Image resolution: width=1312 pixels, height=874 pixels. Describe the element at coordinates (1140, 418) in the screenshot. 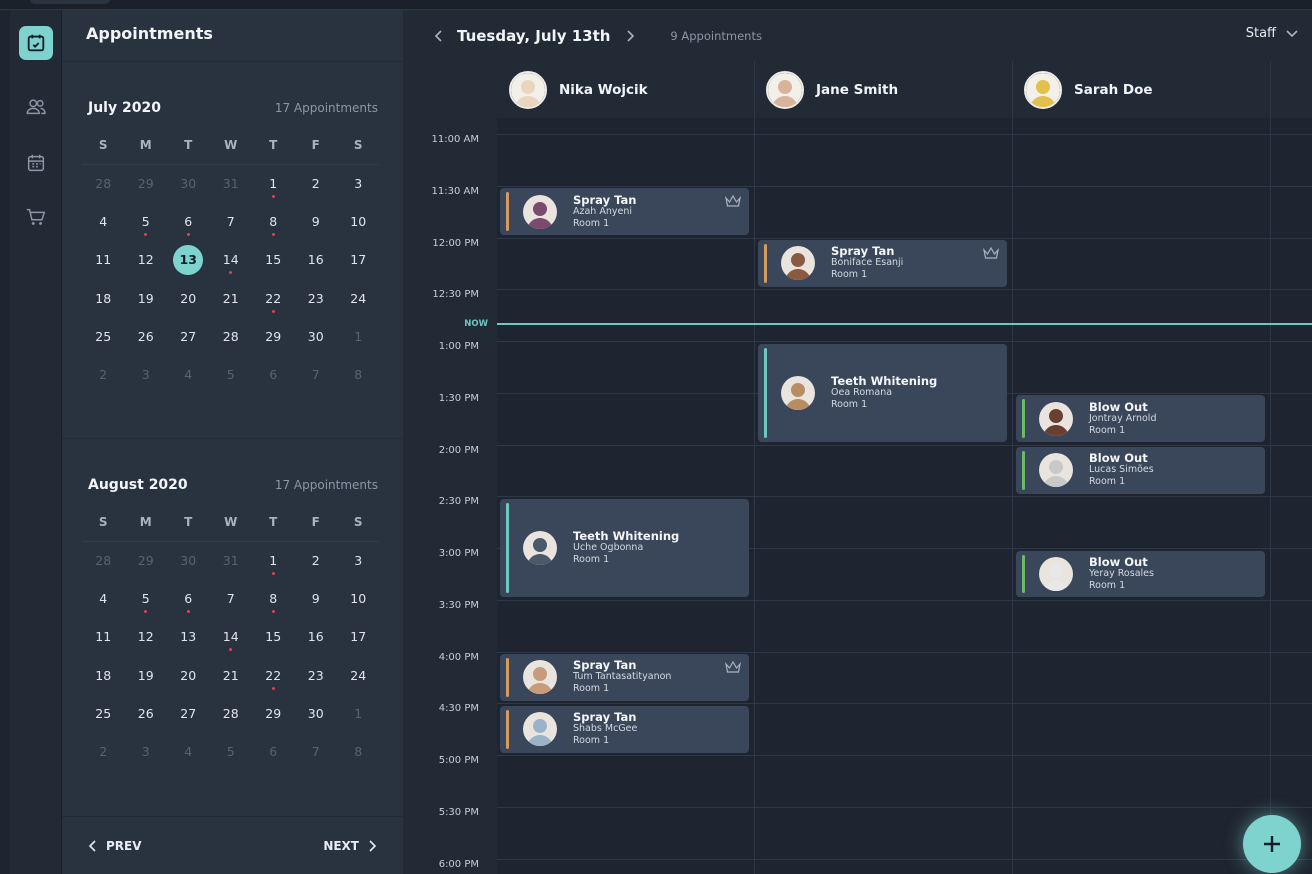

I see `appointment-card: Blow Out Jontray Arnold Room 1` at that location.